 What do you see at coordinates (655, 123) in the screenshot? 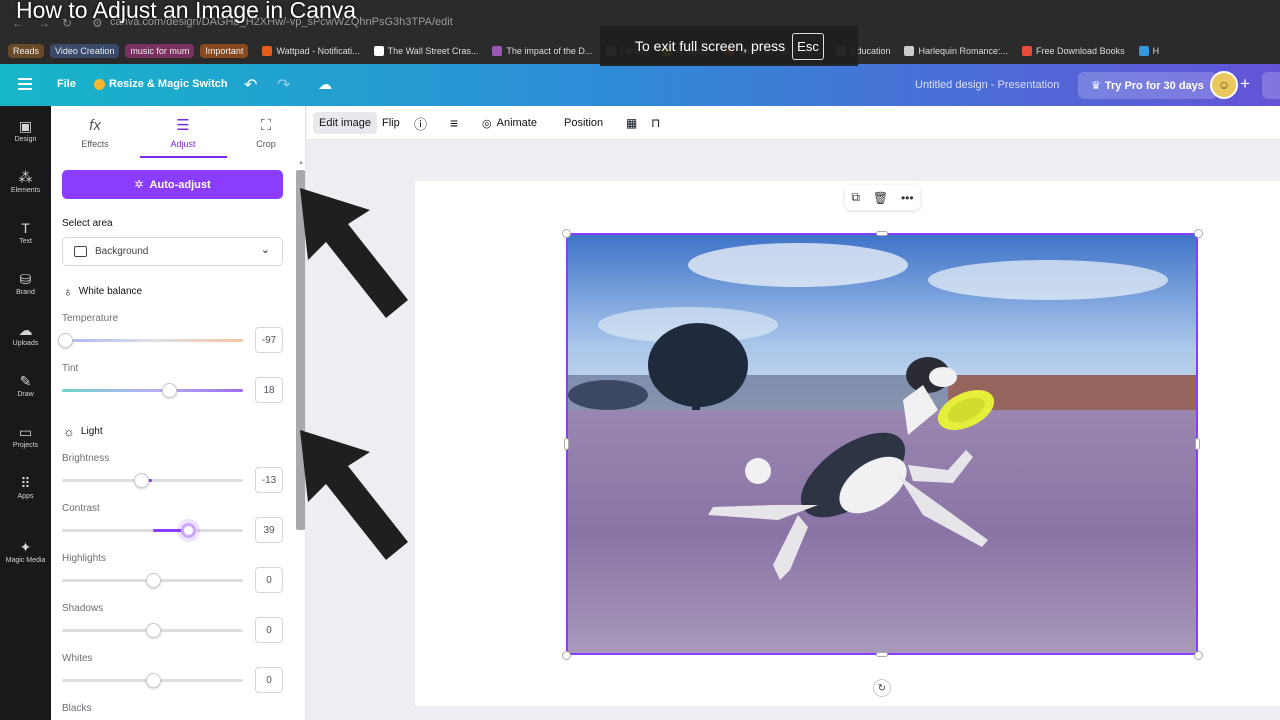
I see `lock-icon: ⊓` at bounding box center [655, 123].